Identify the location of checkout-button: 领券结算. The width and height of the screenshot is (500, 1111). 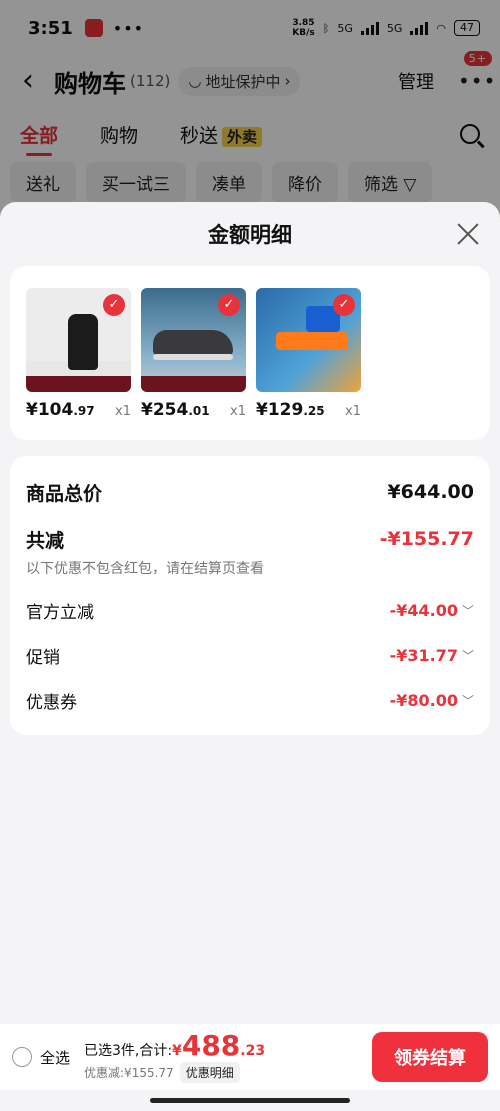
(430, 1057).